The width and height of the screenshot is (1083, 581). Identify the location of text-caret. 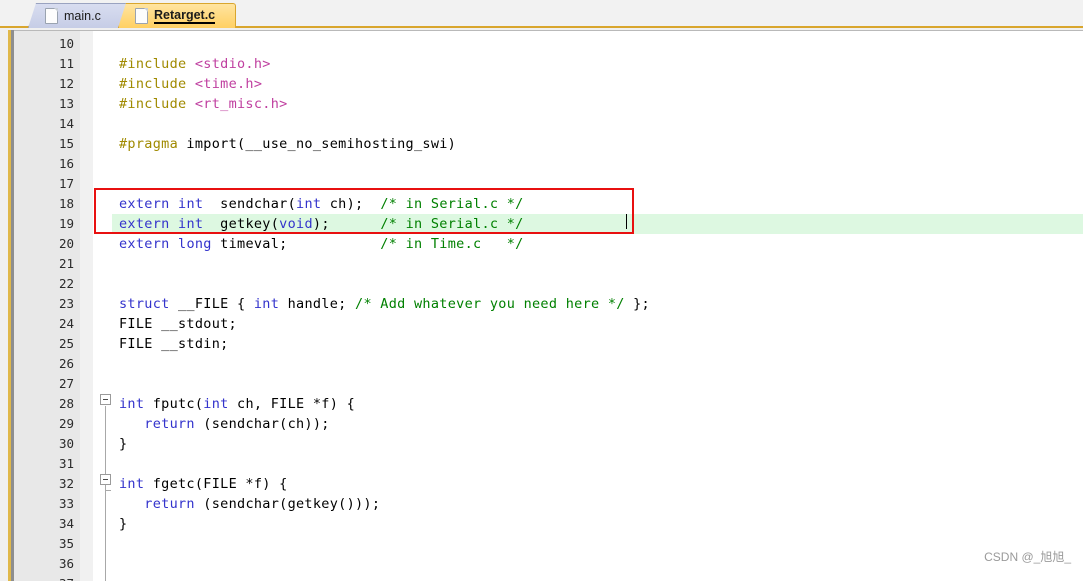
(626, 221).